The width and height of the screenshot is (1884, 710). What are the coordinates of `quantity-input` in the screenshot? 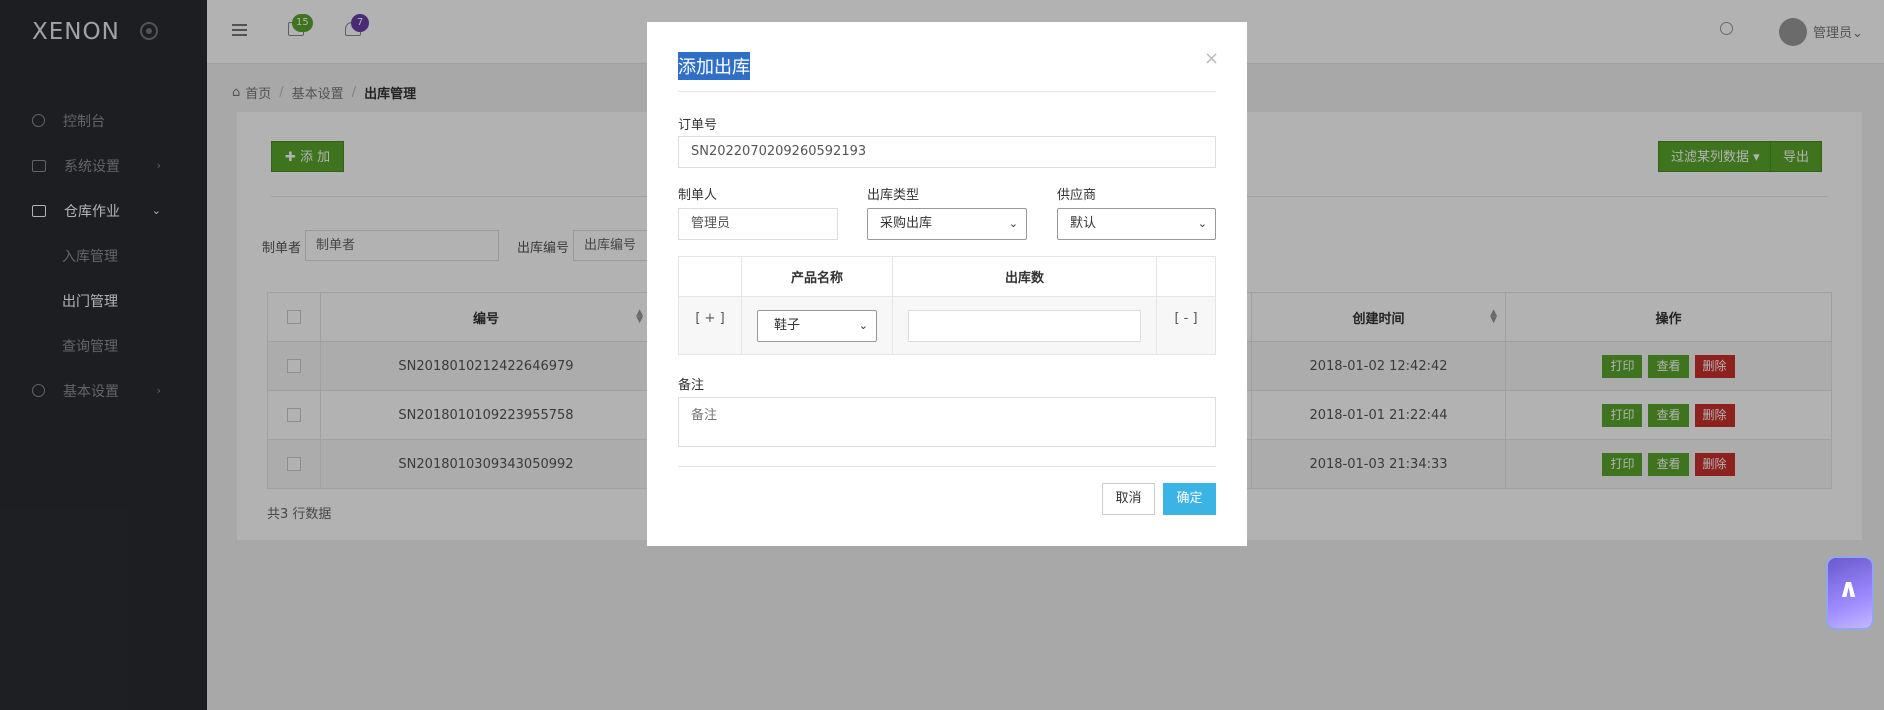 It's located at (1024, 325).